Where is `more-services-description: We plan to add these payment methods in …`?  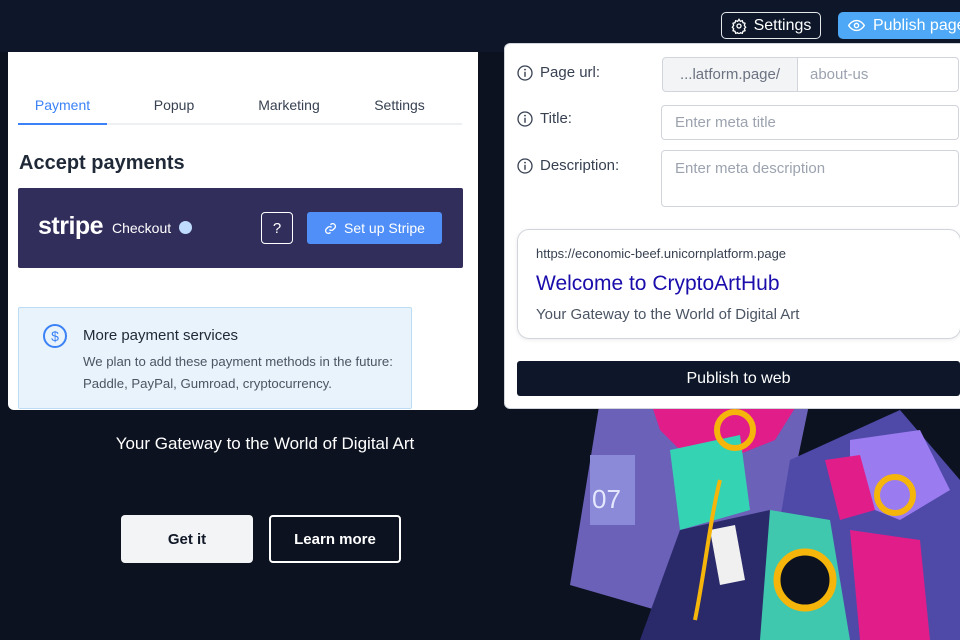 more-services-description: We plan to add these payment methods in … is located at coordinates (238, 372).